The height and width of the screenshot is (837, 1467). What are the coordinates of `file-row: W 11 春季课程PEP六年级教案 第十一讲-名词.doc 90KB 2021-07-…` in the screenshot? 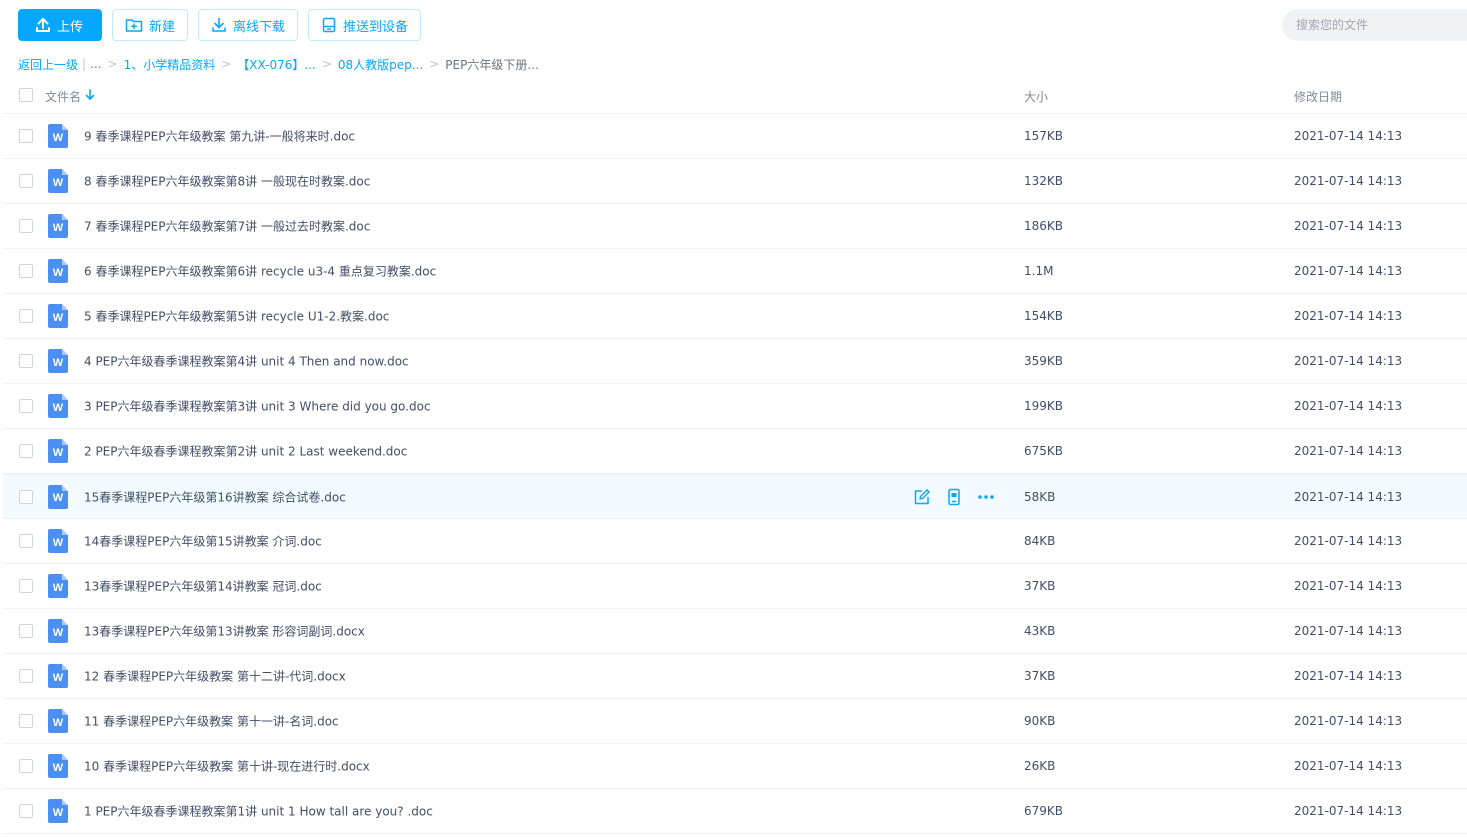 It's located at (735, 721).